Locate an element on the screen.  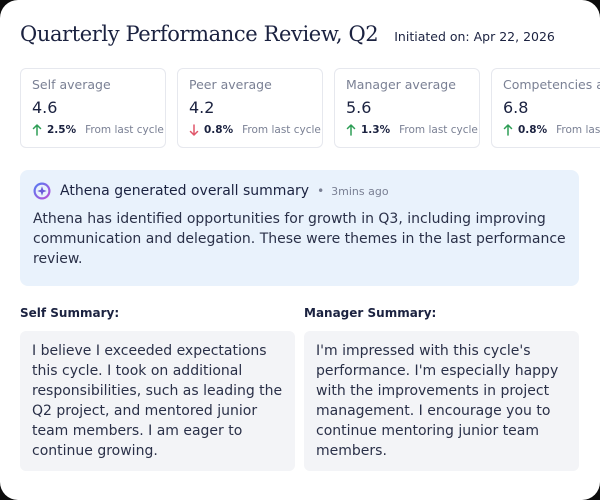
stat-value: 4.6 is located at coordinates (45, 107).